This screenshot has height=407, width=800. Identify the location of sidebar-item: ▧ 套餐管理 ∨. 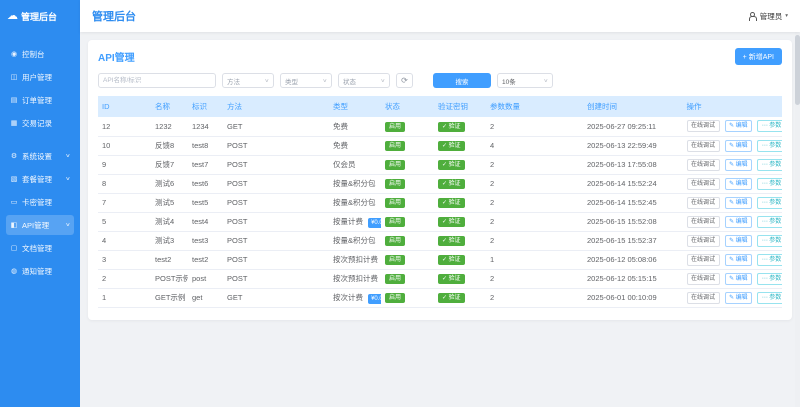
(40, 179).